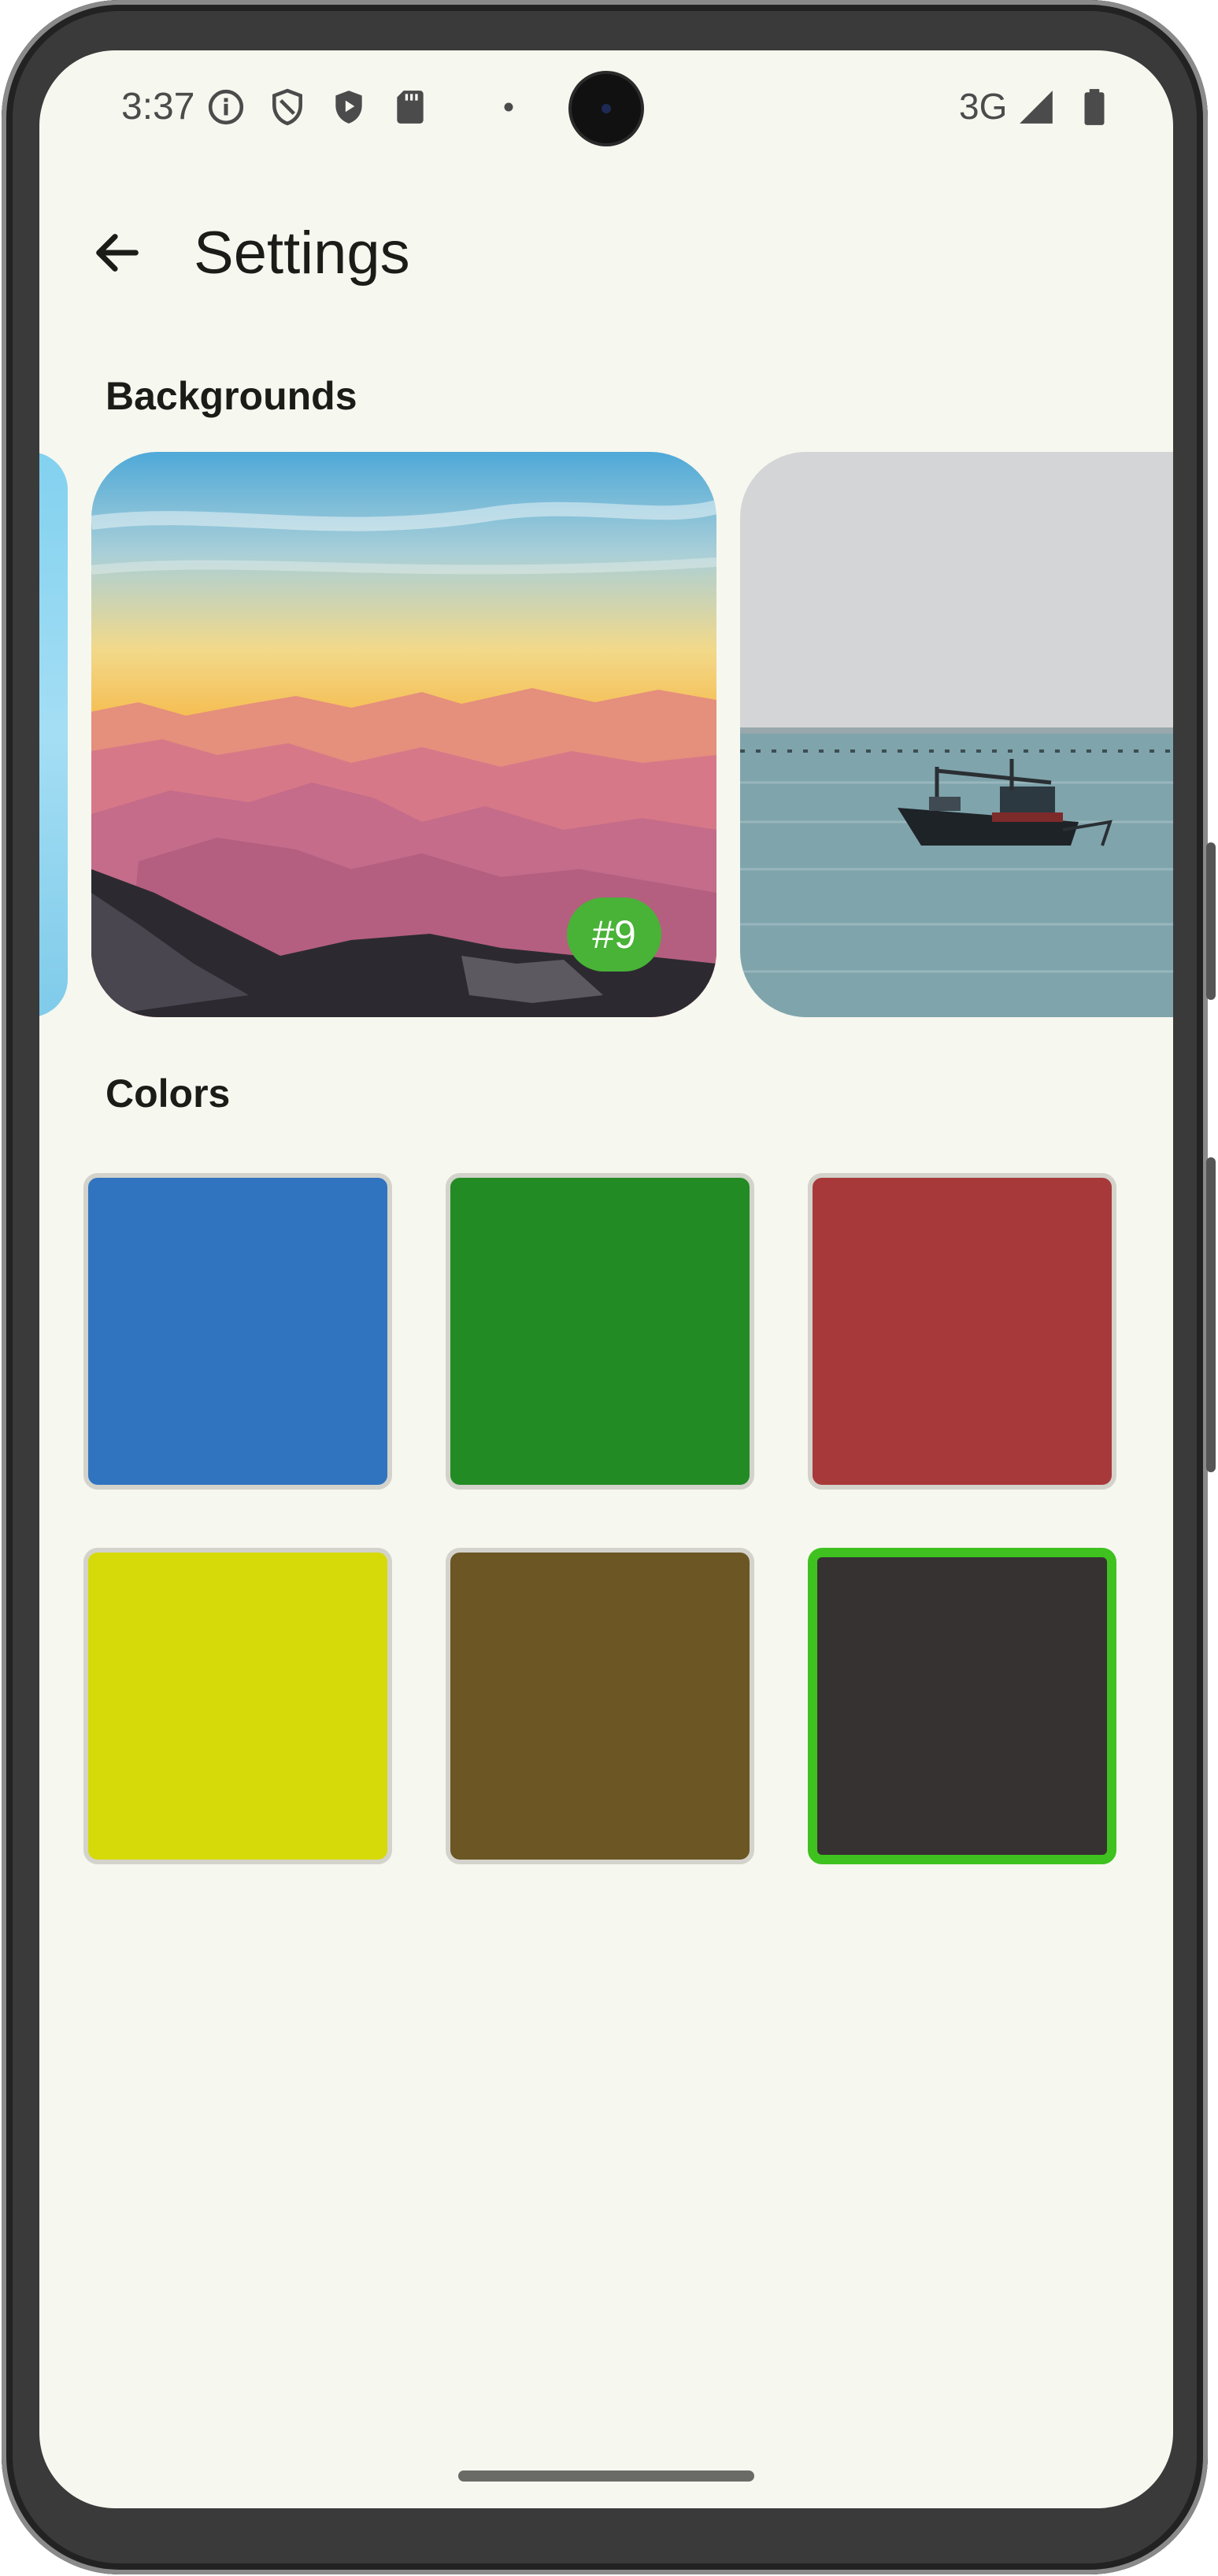 The height and width of the screenshot is (2576, 1218). What do you see at coordinates (404, 734) in the screenshot?
I see `mountain-sunset-background: #9` at bounding box center [404, 734].